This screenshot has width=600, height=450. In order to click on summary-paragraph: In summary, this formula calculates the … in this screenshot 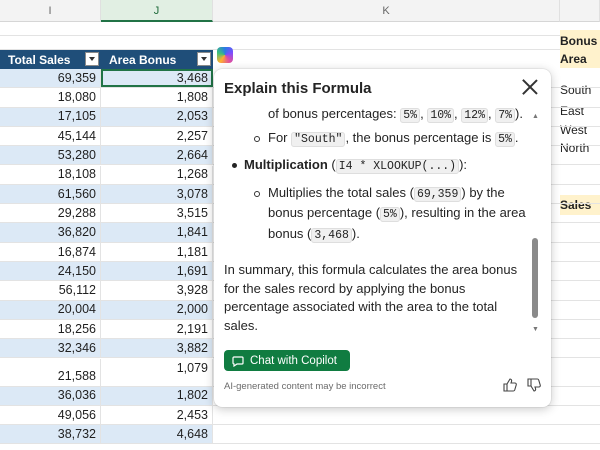, I will do `click(371, 297)`.